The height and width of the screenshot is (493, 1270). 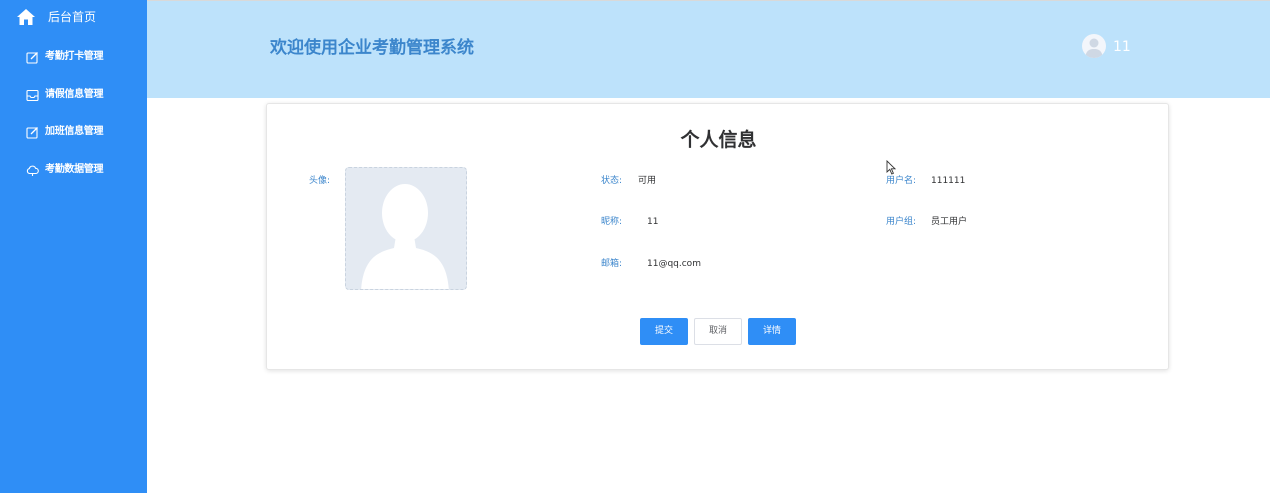 What do you see at coordinates (32, 170) in the screenshot?
I see `cloud-icon` at bounding box center [32, 170].